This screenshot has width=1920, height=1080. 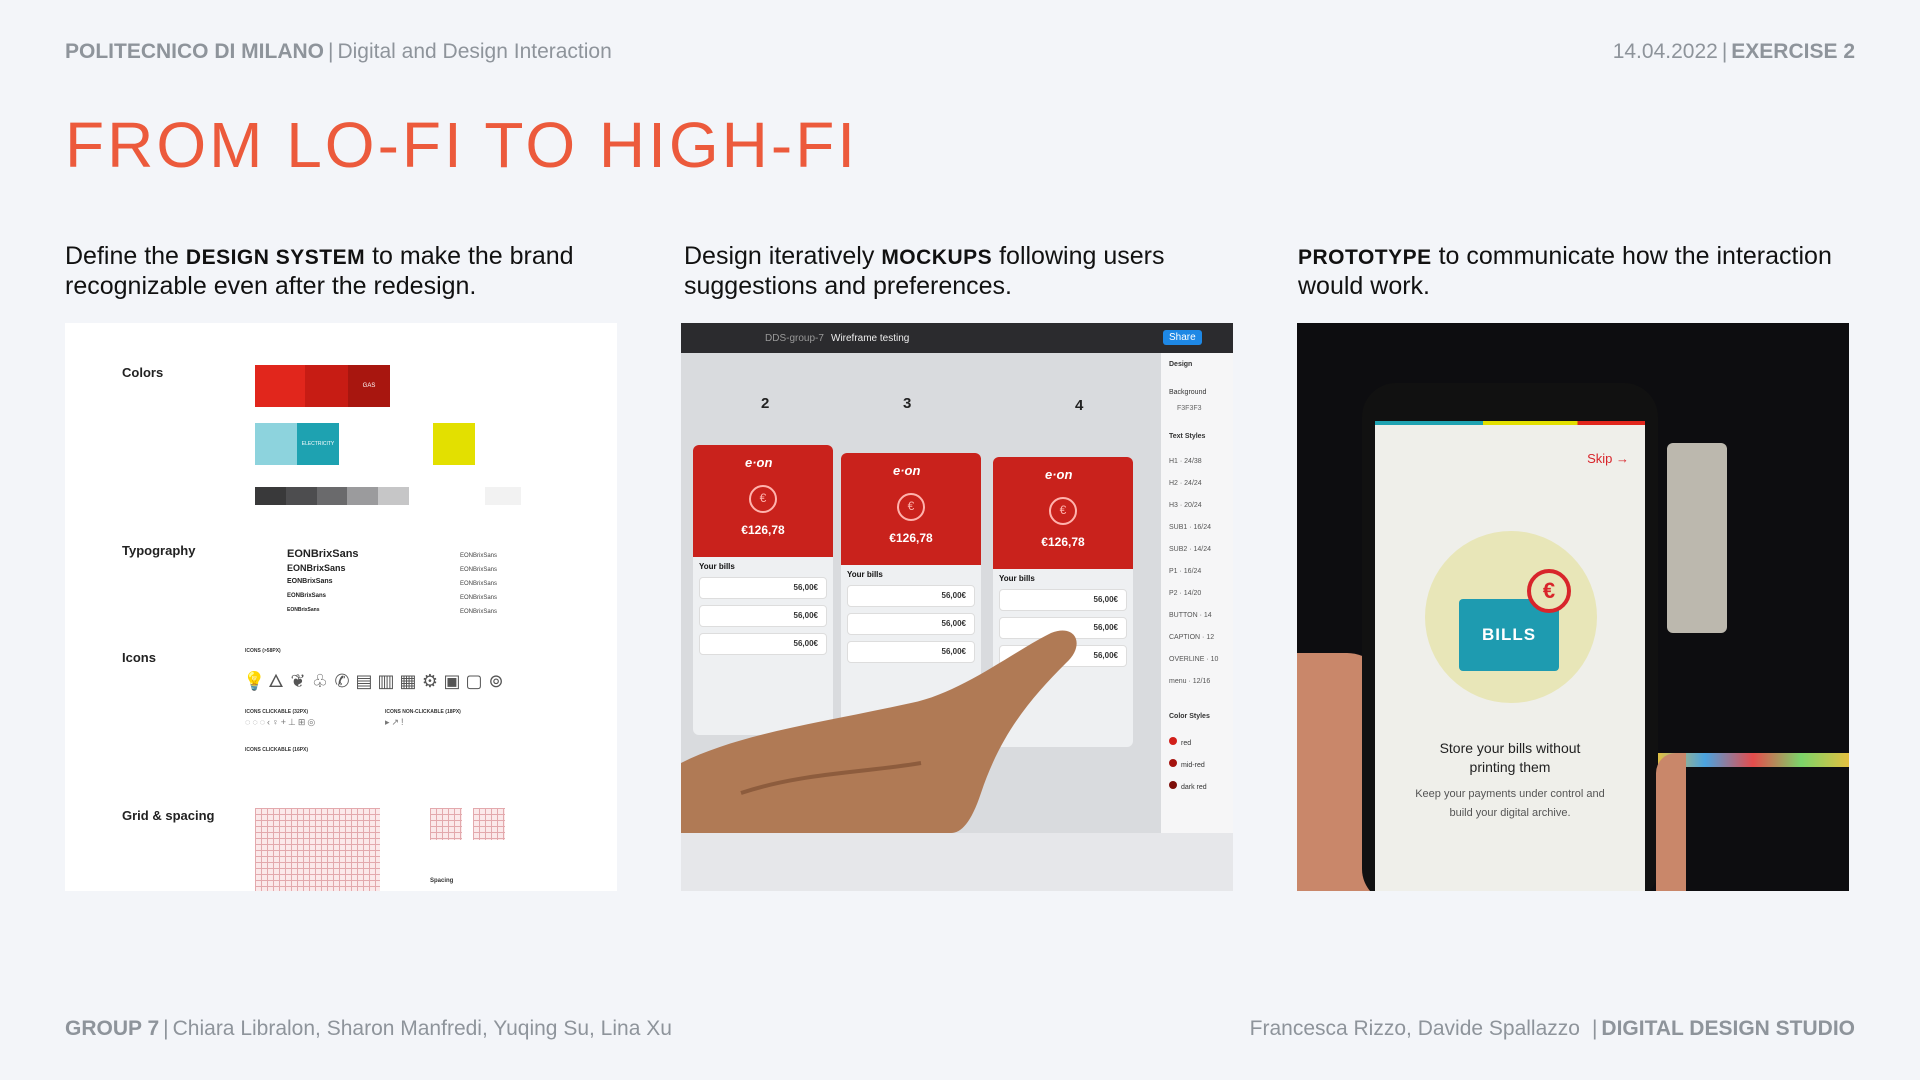 I want to click on icons-clickable-label: ICONS CLICKABLE (32PX), so click(x=277, y=712).